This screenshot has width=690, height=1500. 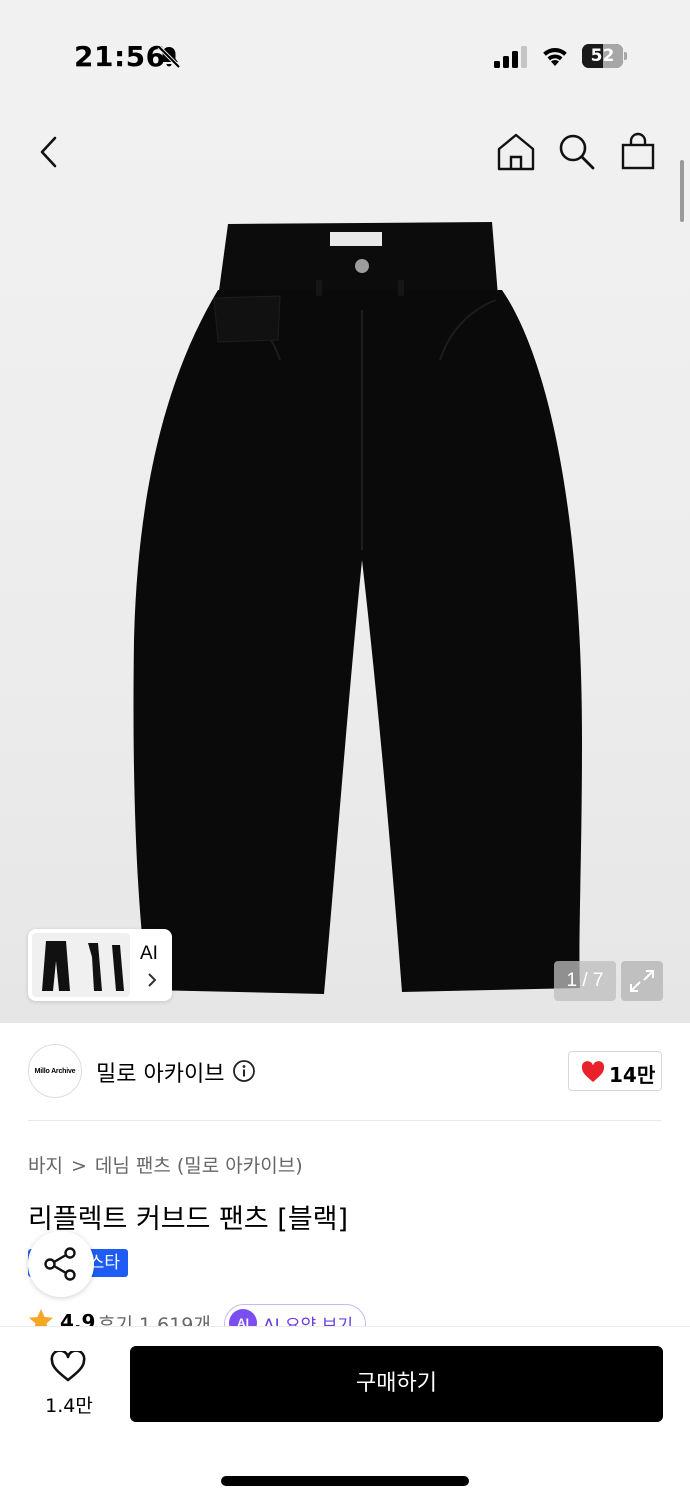 I want to click on ai-similar-items-card: AI, so click(x=100, y=965).